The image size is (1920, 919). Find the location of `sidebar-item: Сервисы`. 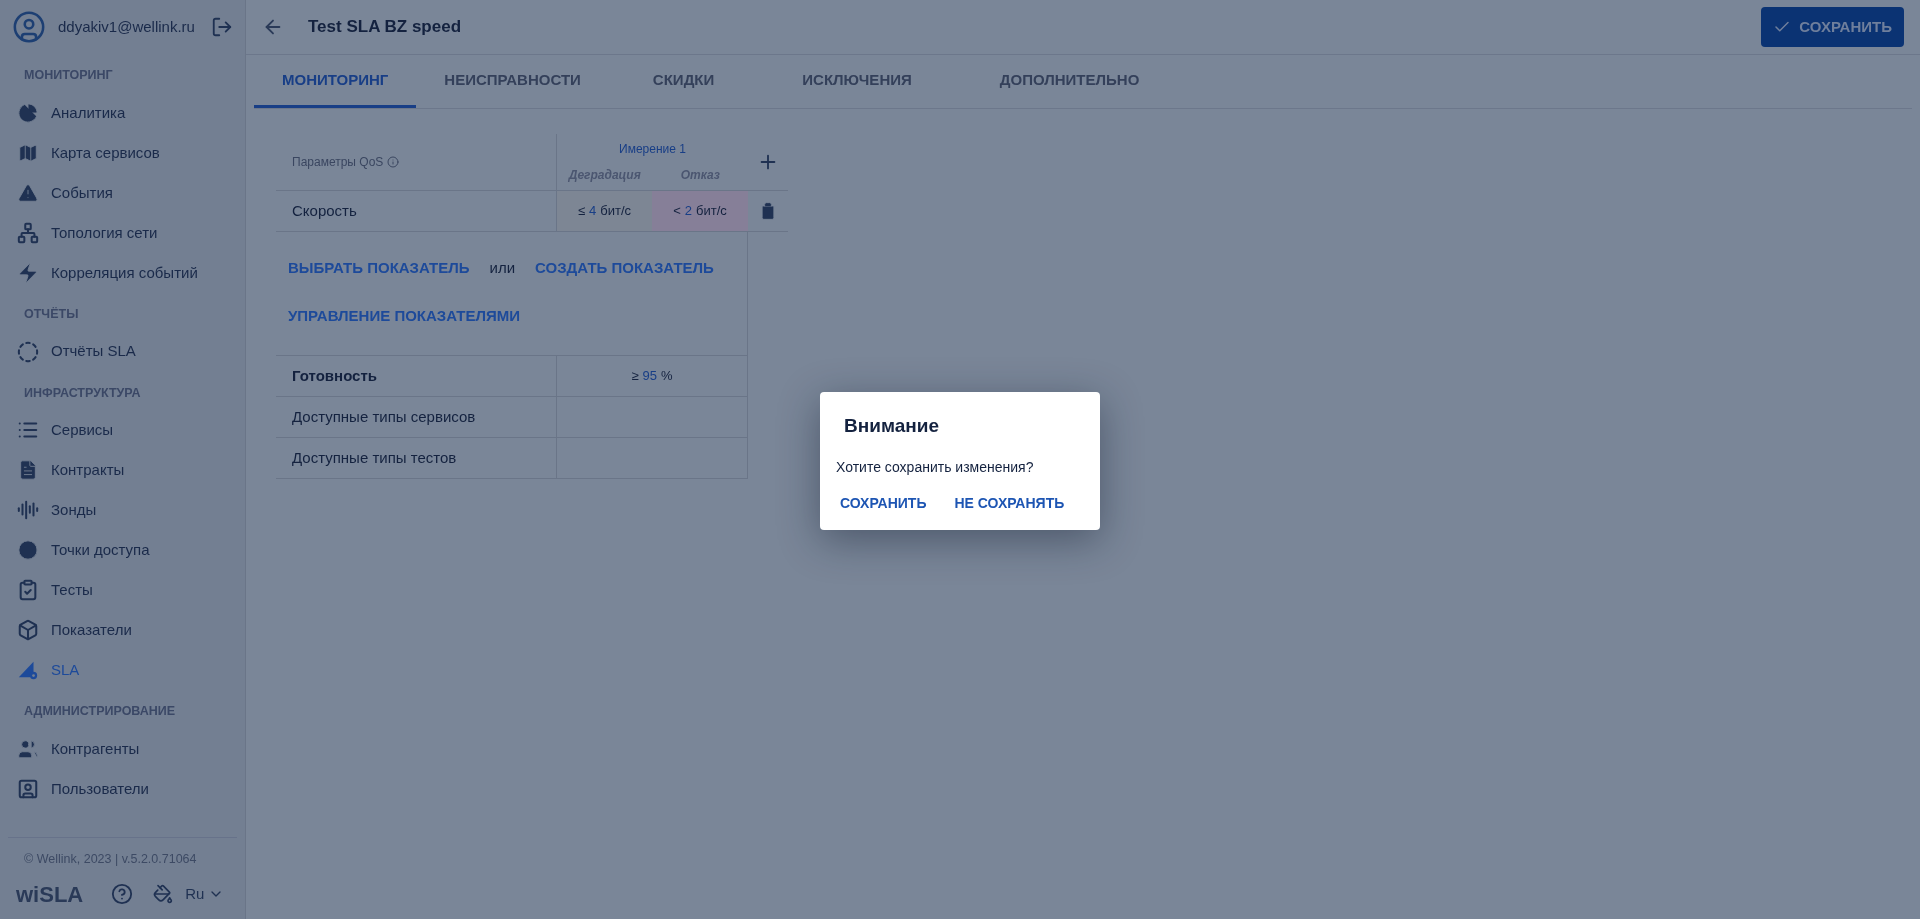

sidebar-item: Сервисы is located at coordinates (122, 430).